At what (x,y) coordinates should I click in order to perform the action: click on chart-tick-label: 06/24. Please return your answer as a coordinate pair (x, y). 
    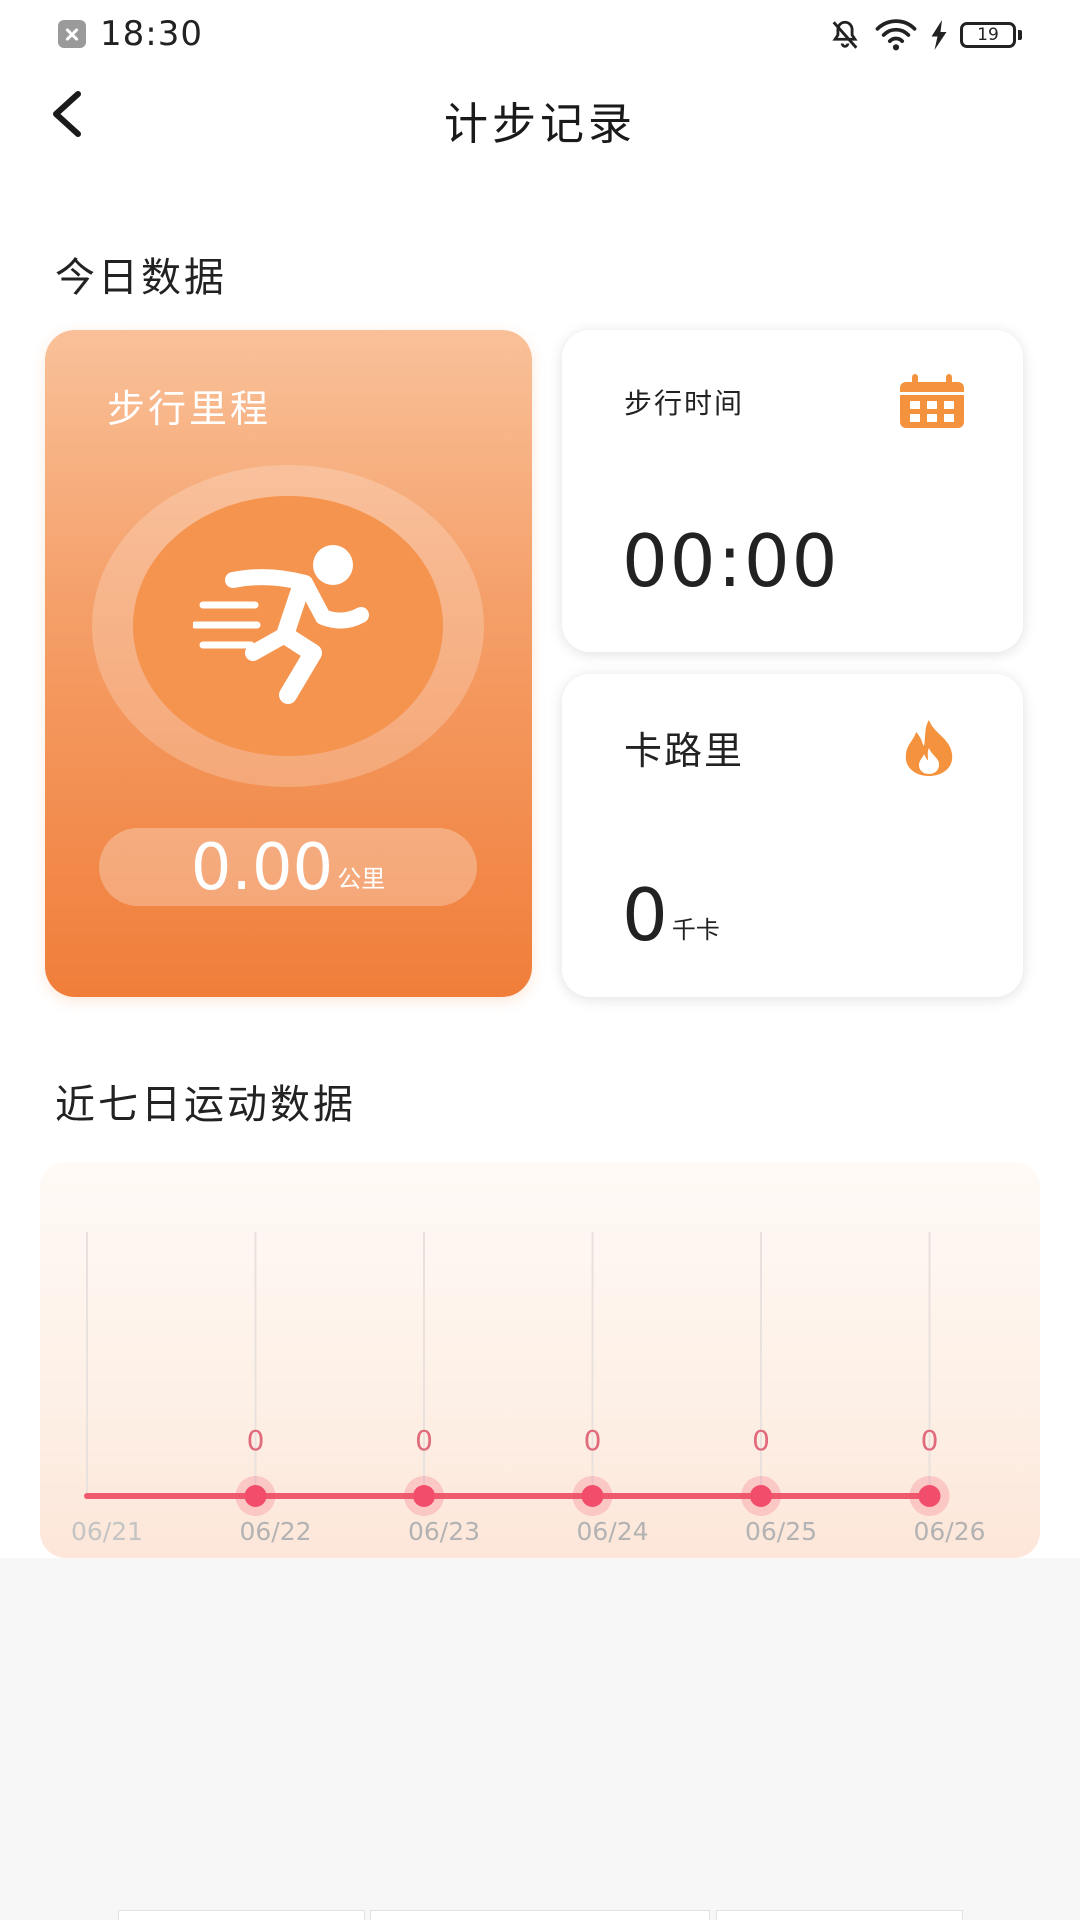
    Looking at the image, I should click on (612, 1531).